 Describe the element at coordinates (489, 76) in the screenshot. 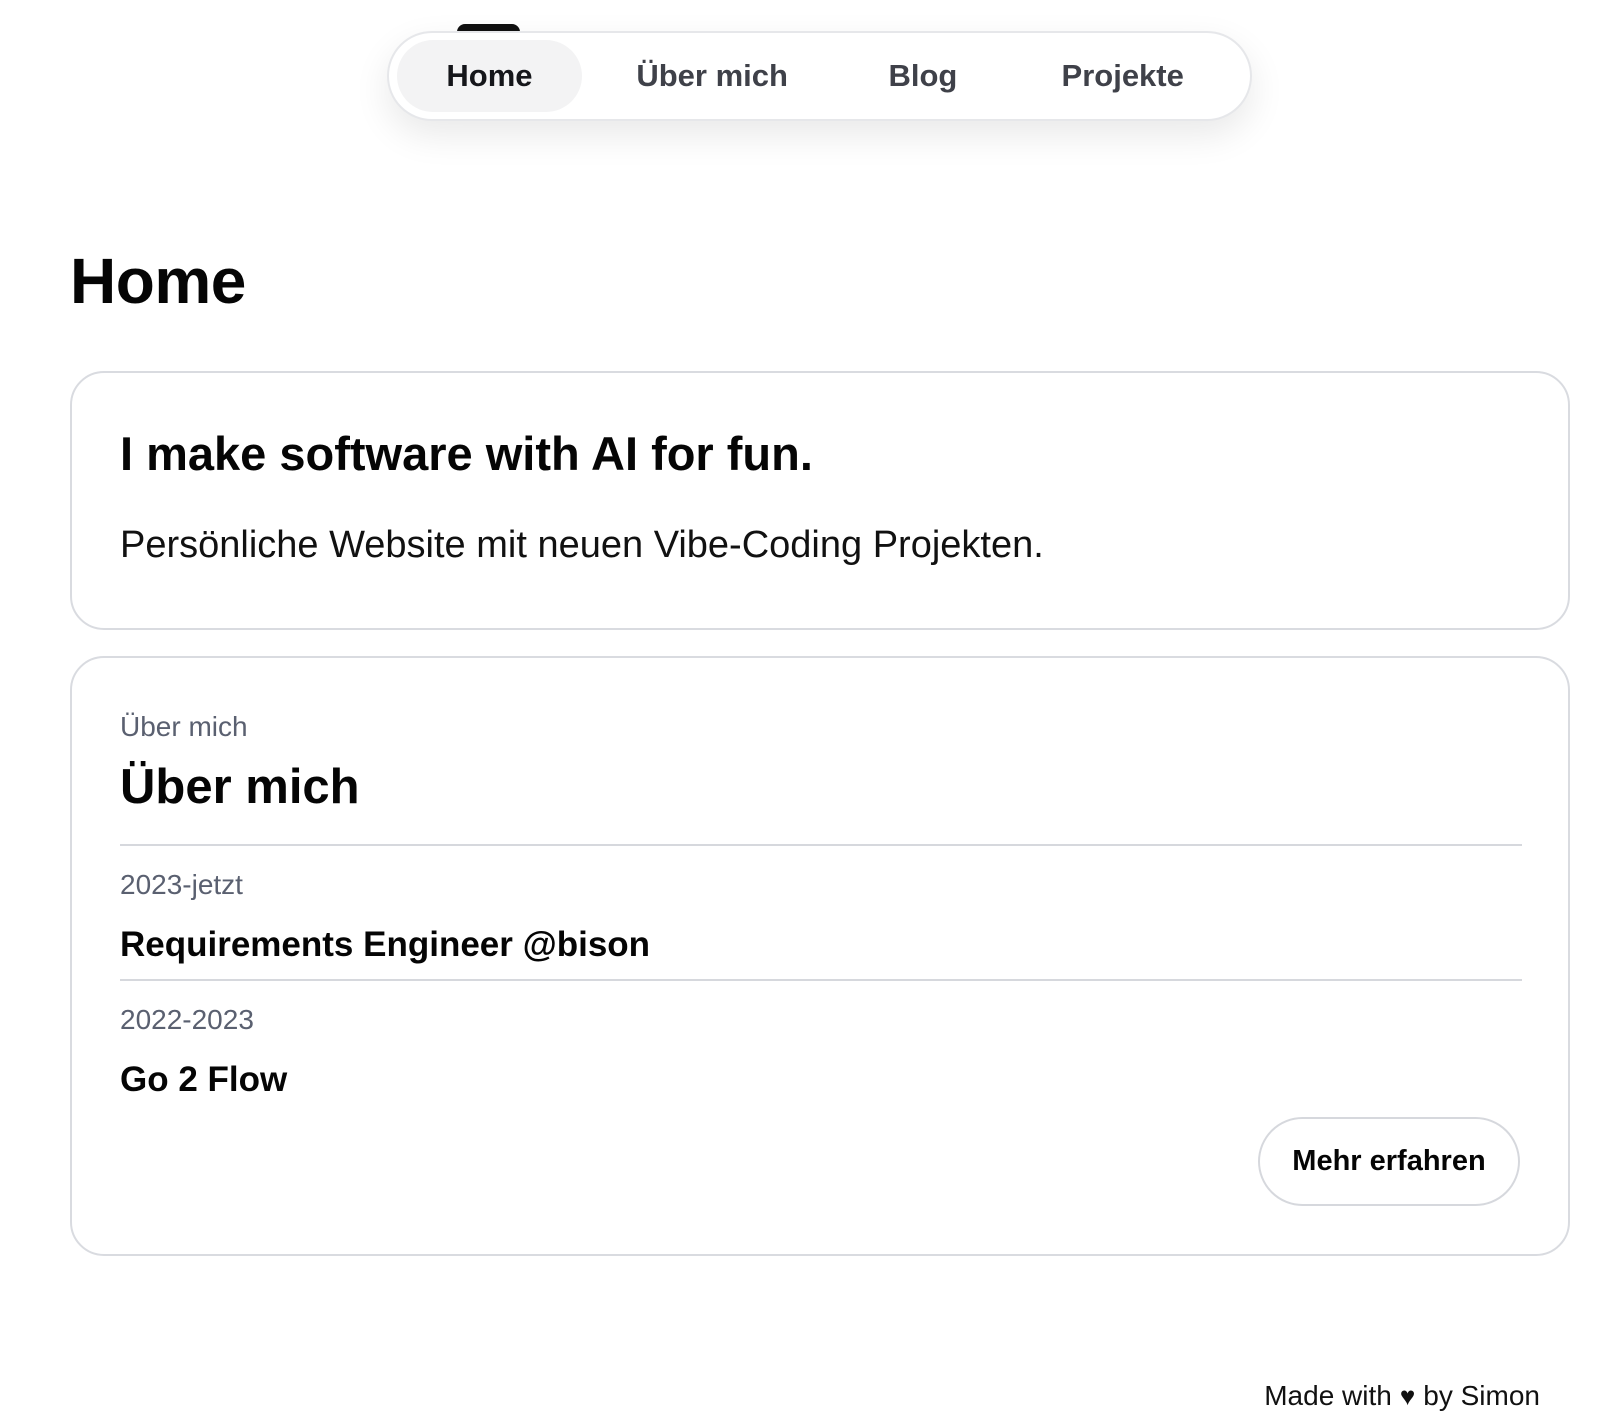

I see `nav-item-home: Home` at that location.